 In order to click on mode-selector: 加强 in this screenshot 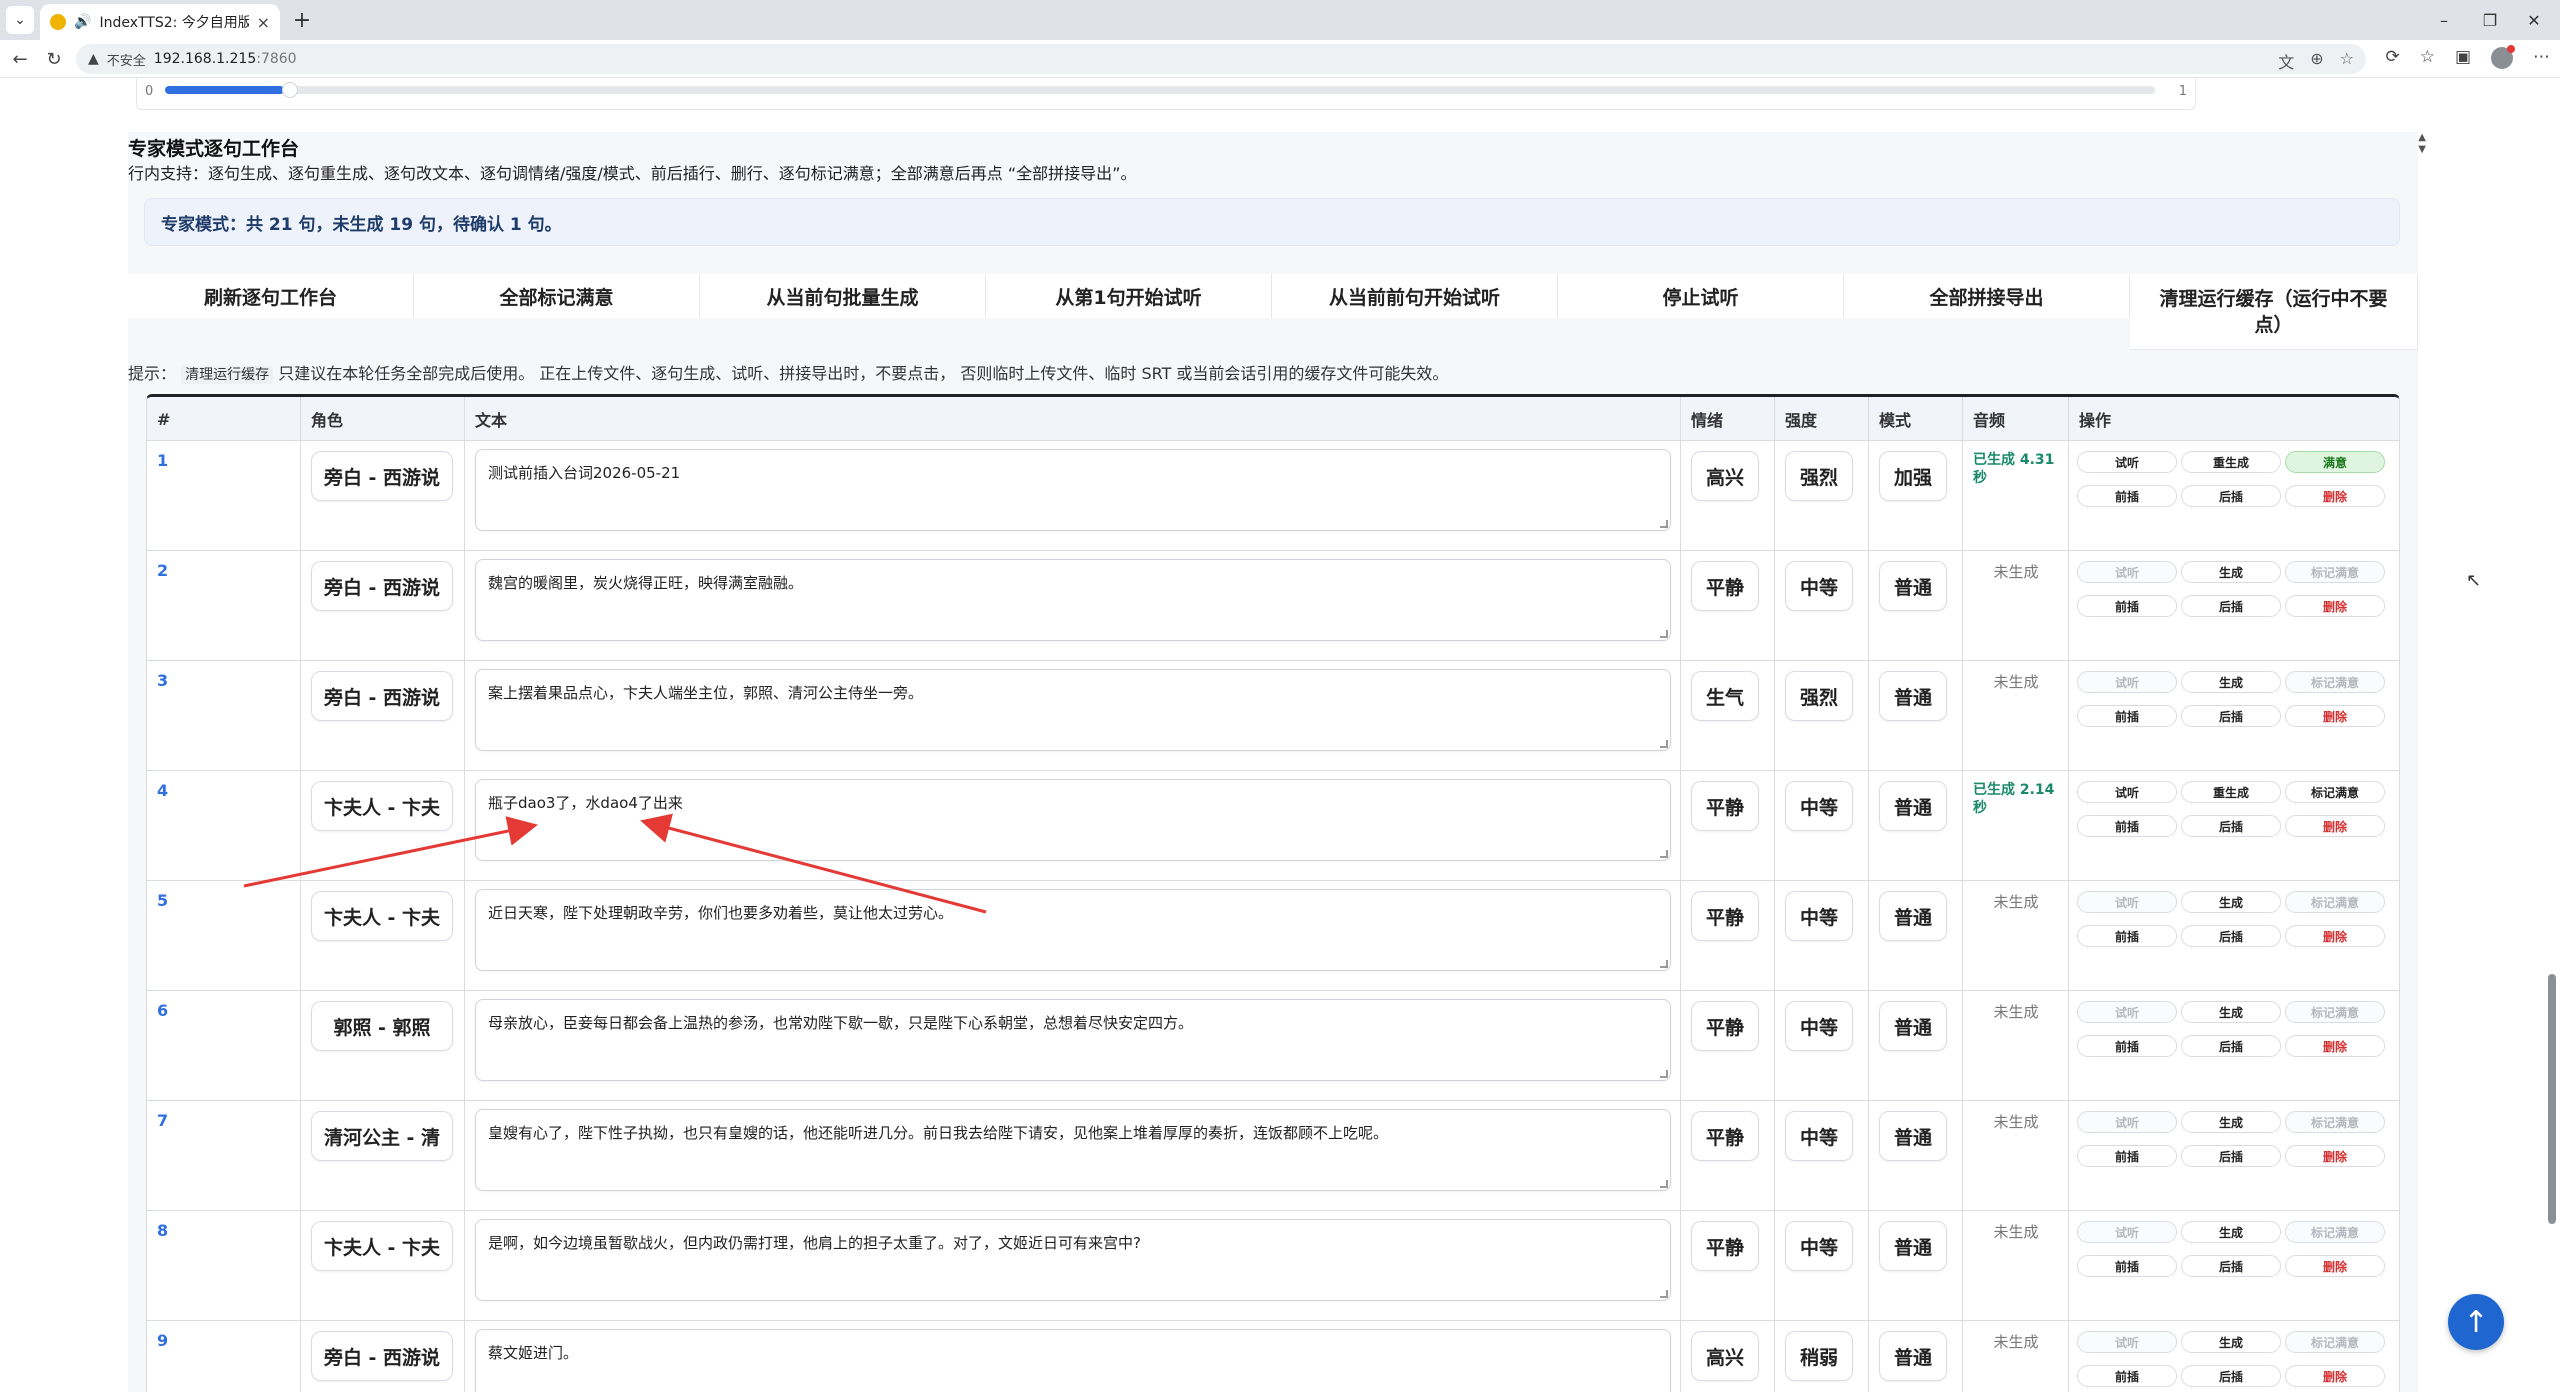, I will do `click(1913, 476)`.